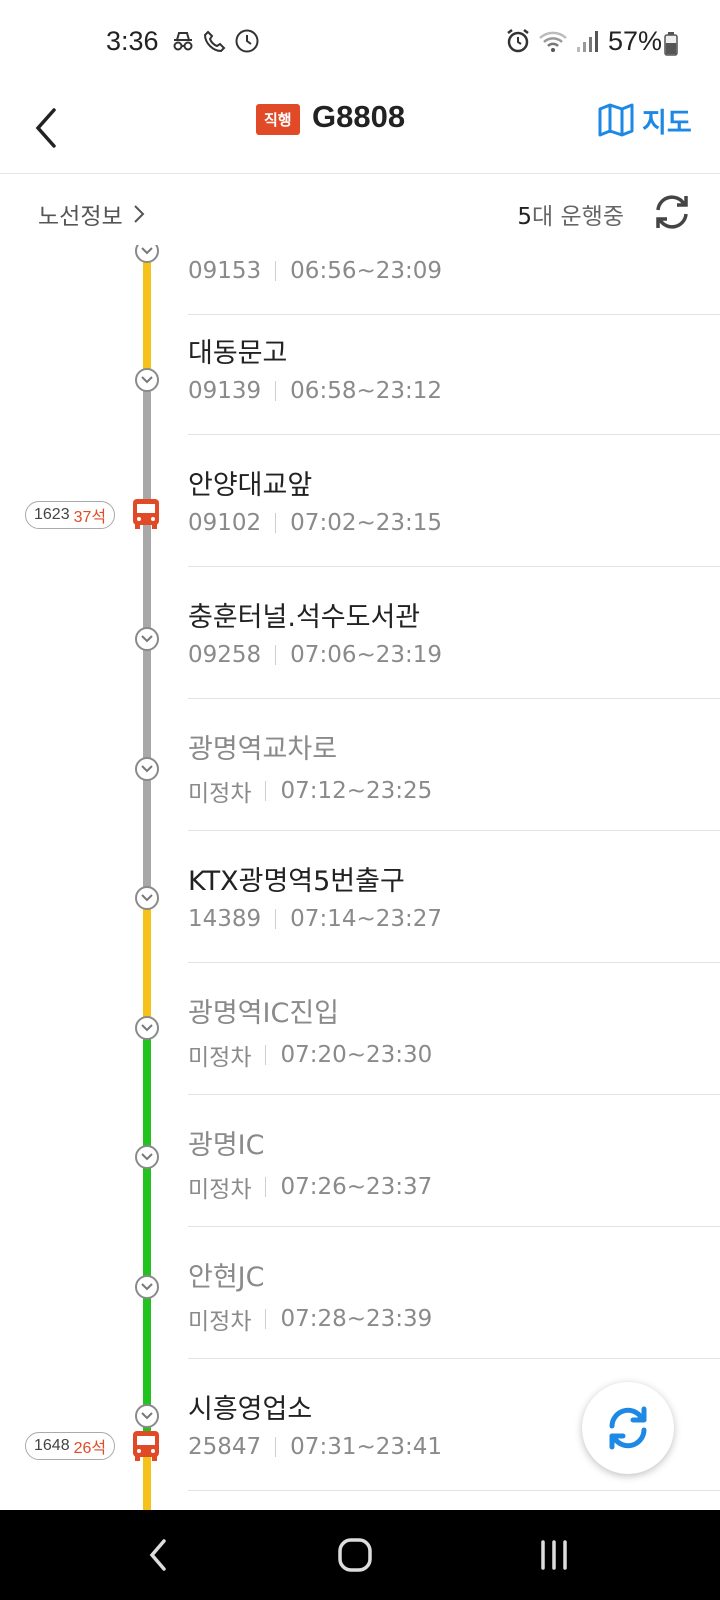 This screenshot has width=720, height=1600. I want to click on status-time: 3:36, so click(132, 41).